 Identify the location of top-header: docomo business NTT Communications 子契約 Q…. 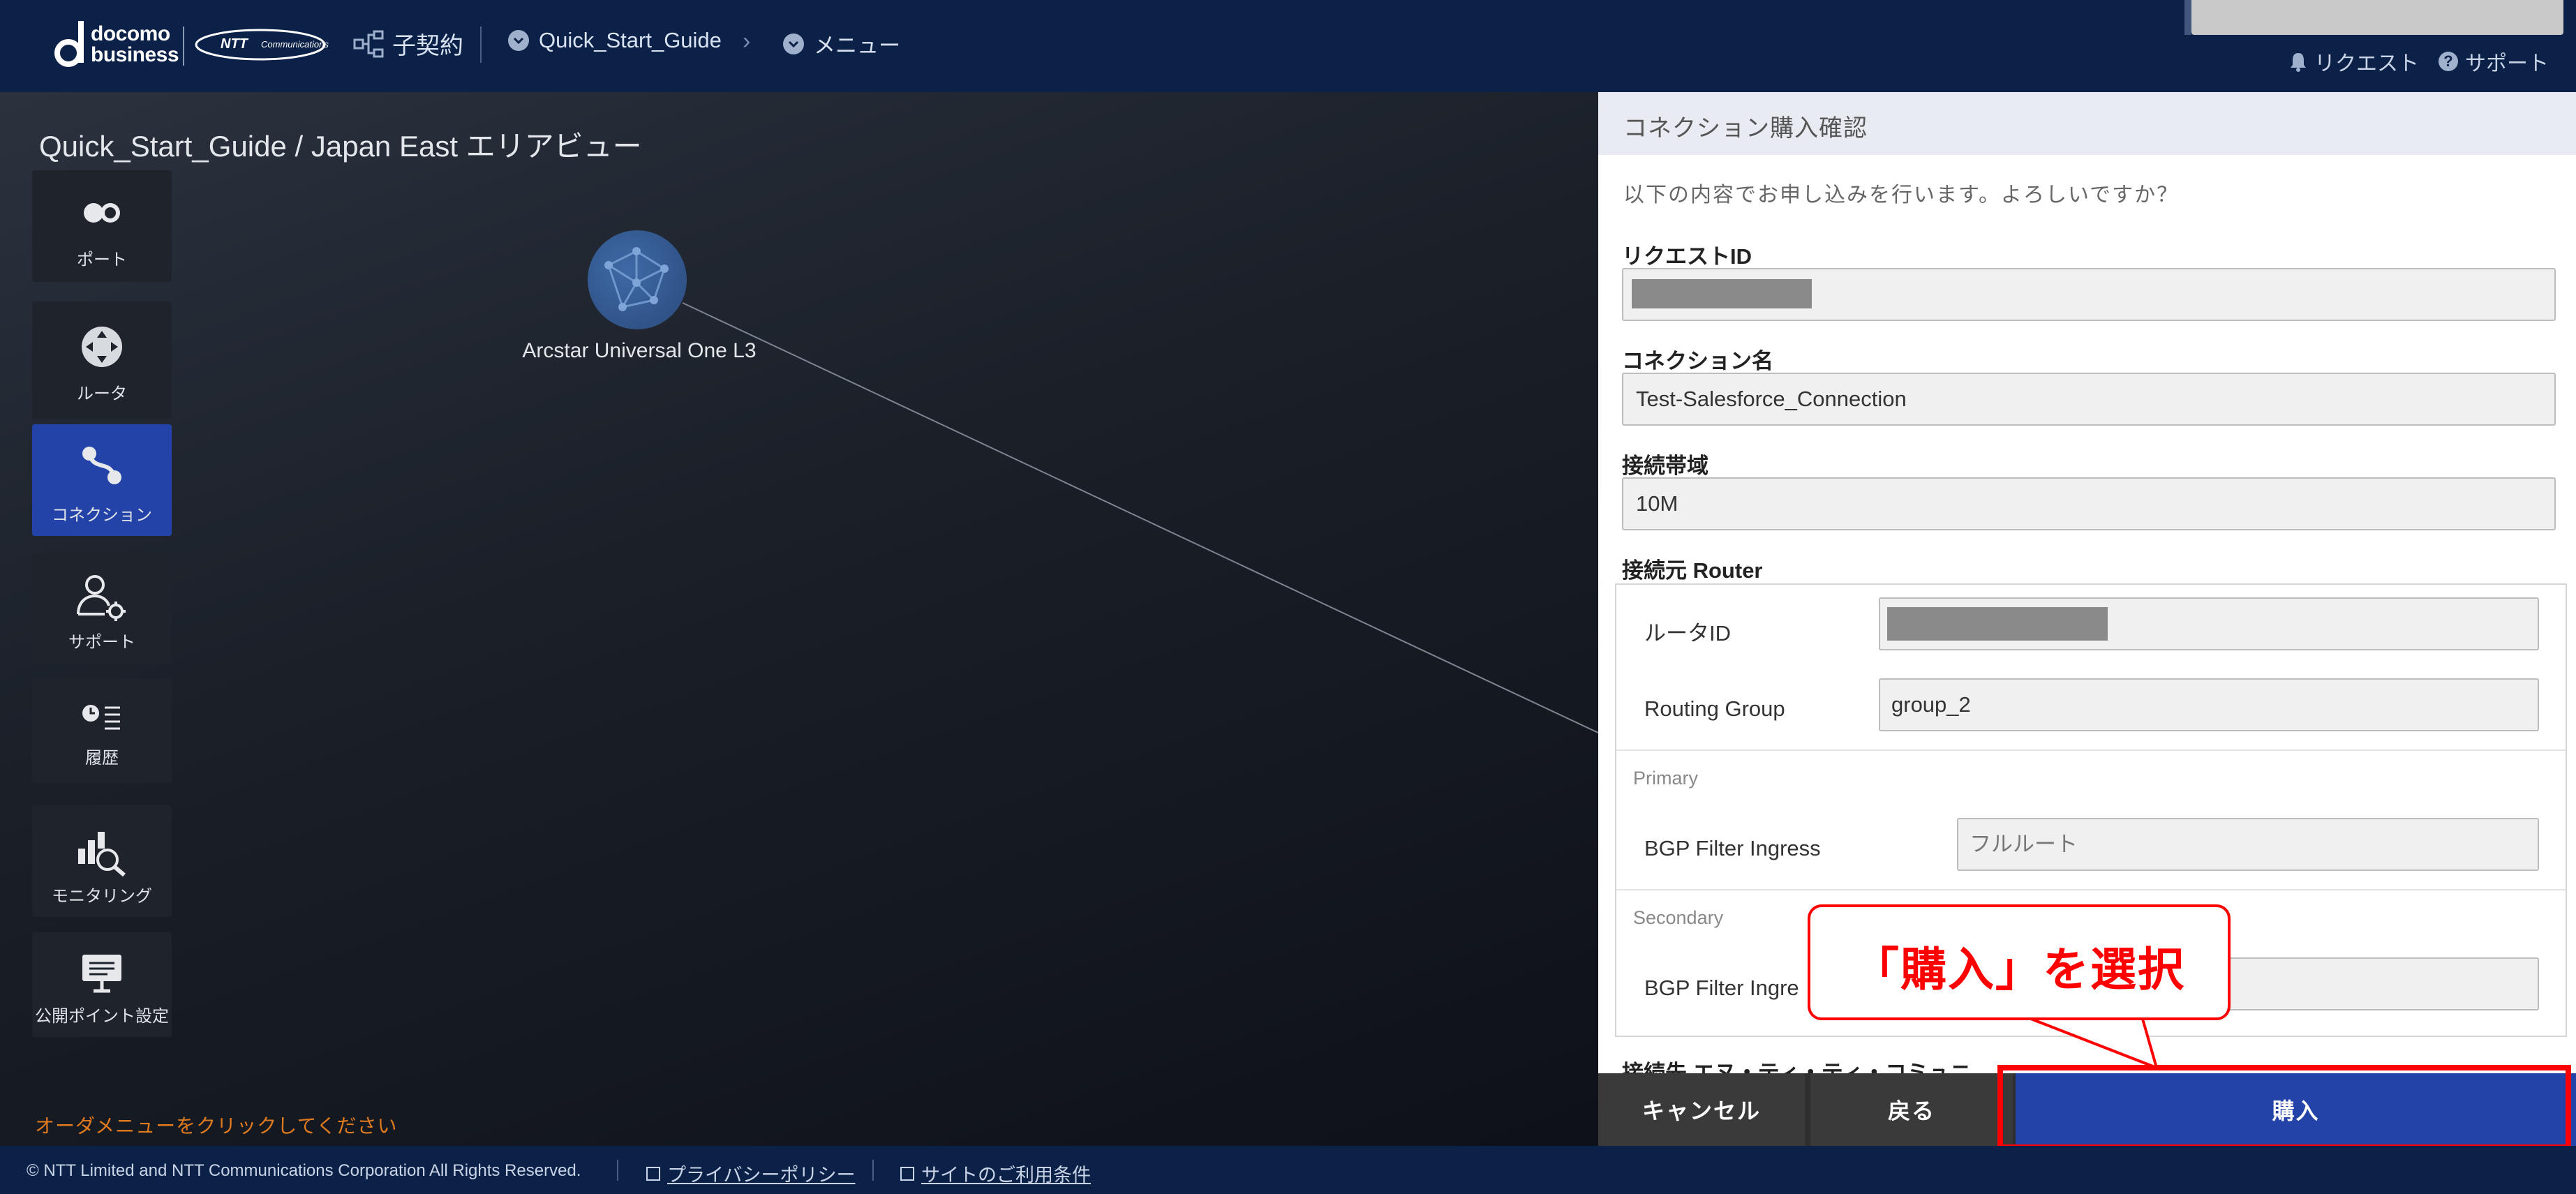
(1288, 46).